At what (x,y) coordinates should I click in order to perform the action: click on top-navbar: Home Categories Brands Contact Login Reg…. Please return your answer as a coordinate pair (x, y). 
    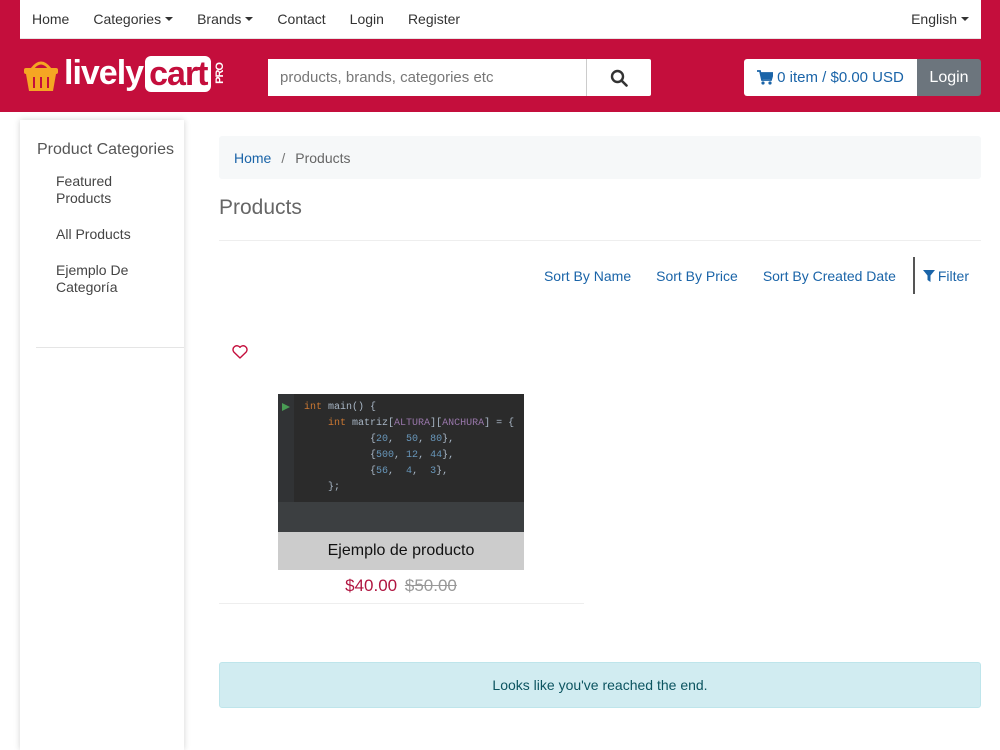
    Looking at the image, I should click on (500, 19).